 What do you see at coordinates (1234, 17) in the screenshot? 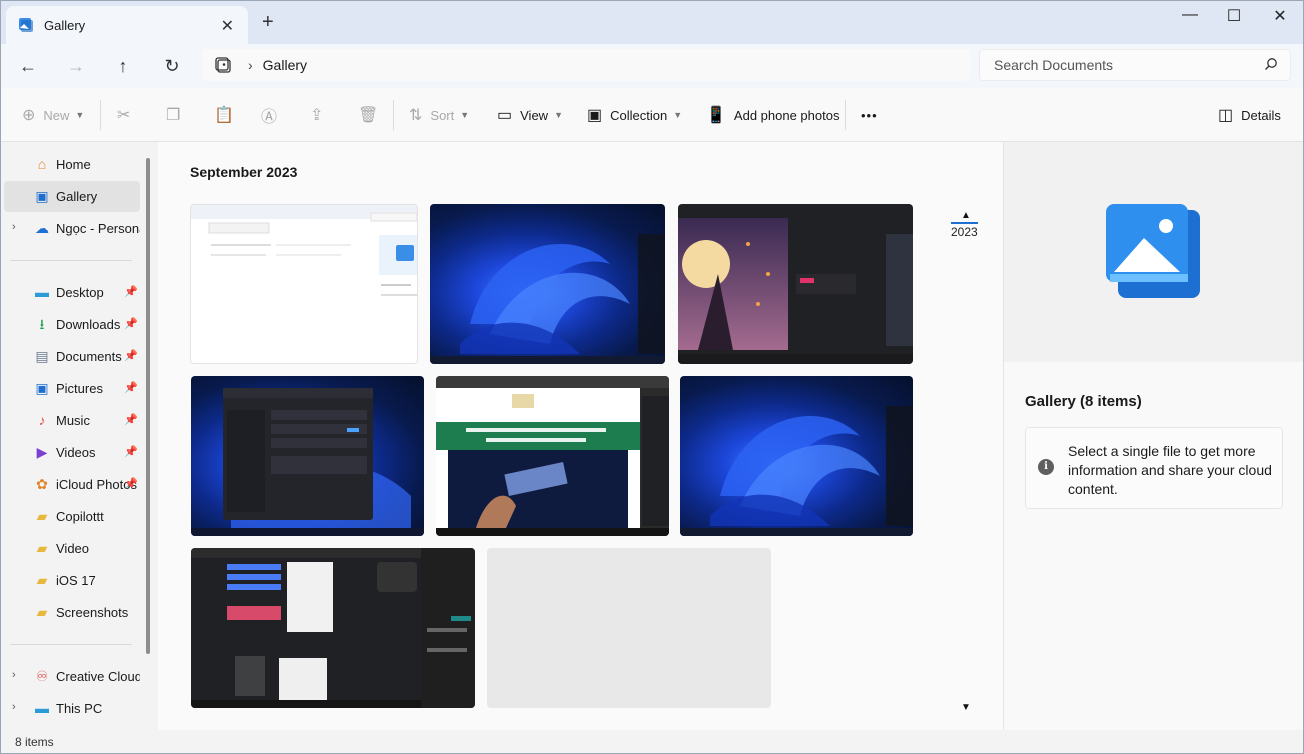
I see `maximize-button: ☐` at bounding box center [1234, 17].